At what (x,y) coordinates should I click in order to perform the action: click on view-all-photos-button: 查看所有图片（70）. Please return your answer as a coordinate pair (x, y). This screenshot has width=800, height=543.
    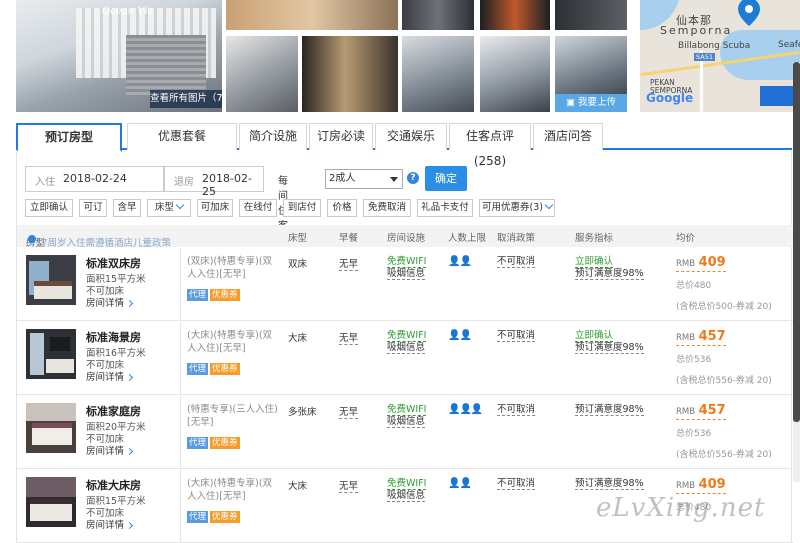
    Looking at the image, I should click on (186, 99).